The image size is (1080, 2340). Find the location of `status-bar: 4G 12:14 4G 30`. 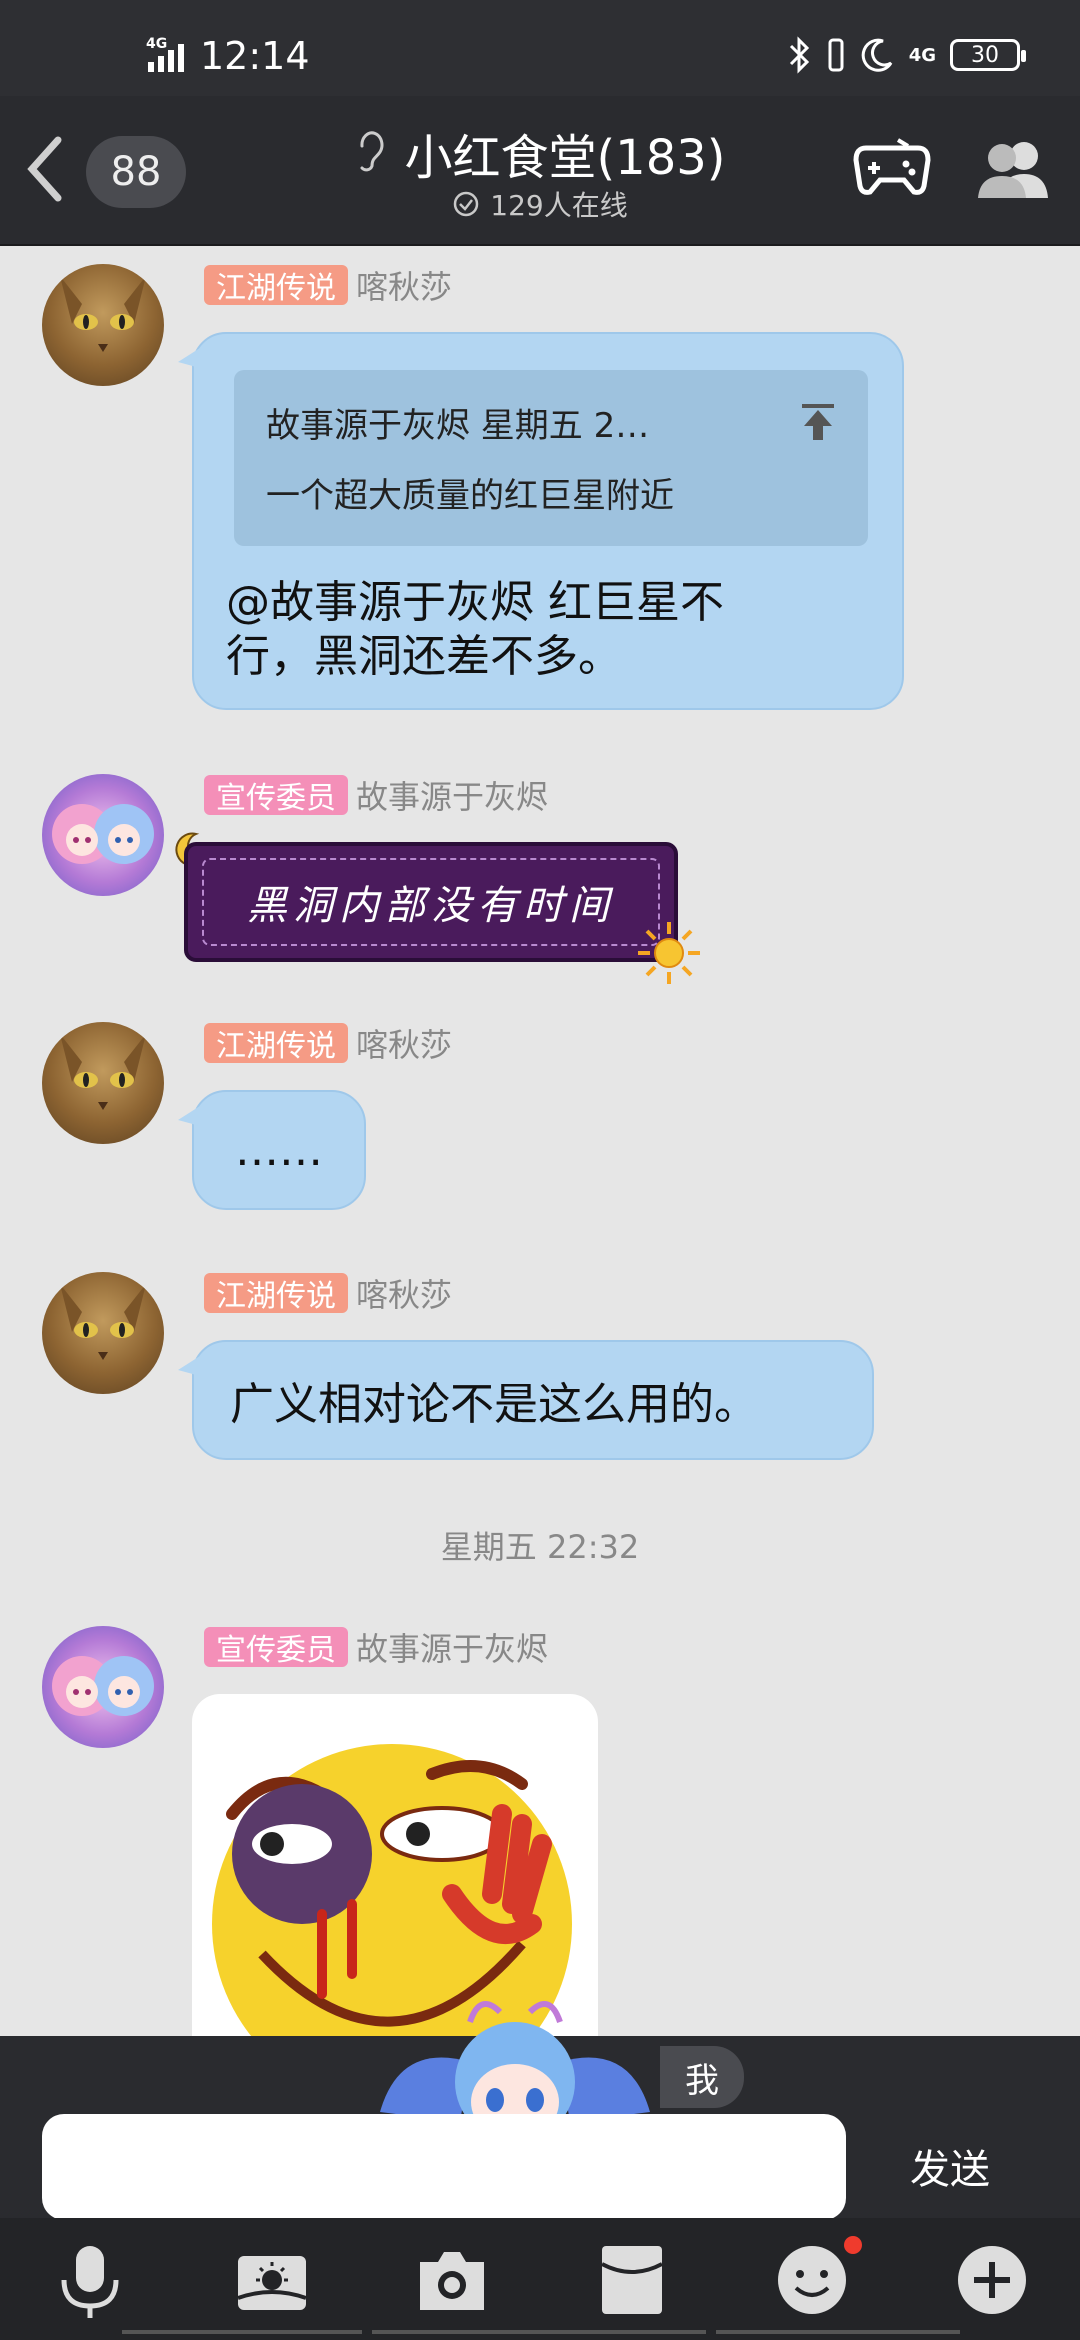

status-bar: 4G 12:14 4G 30 is located at coordinates (540, 48).